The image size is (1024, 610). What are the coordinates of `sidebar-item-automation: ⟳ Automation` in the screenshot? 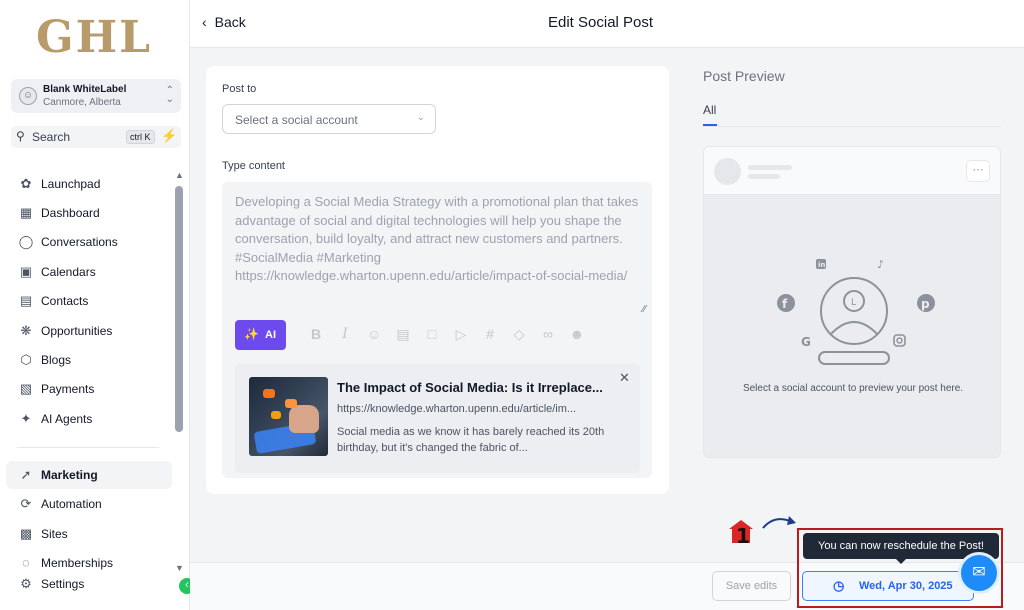 It's located at (89, 504).